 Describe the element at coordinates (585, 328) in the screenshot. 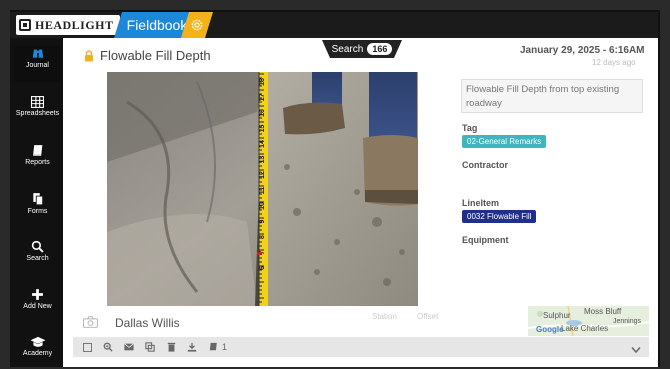

I see `map-label-lake-charles: Lake Charles` at that location.